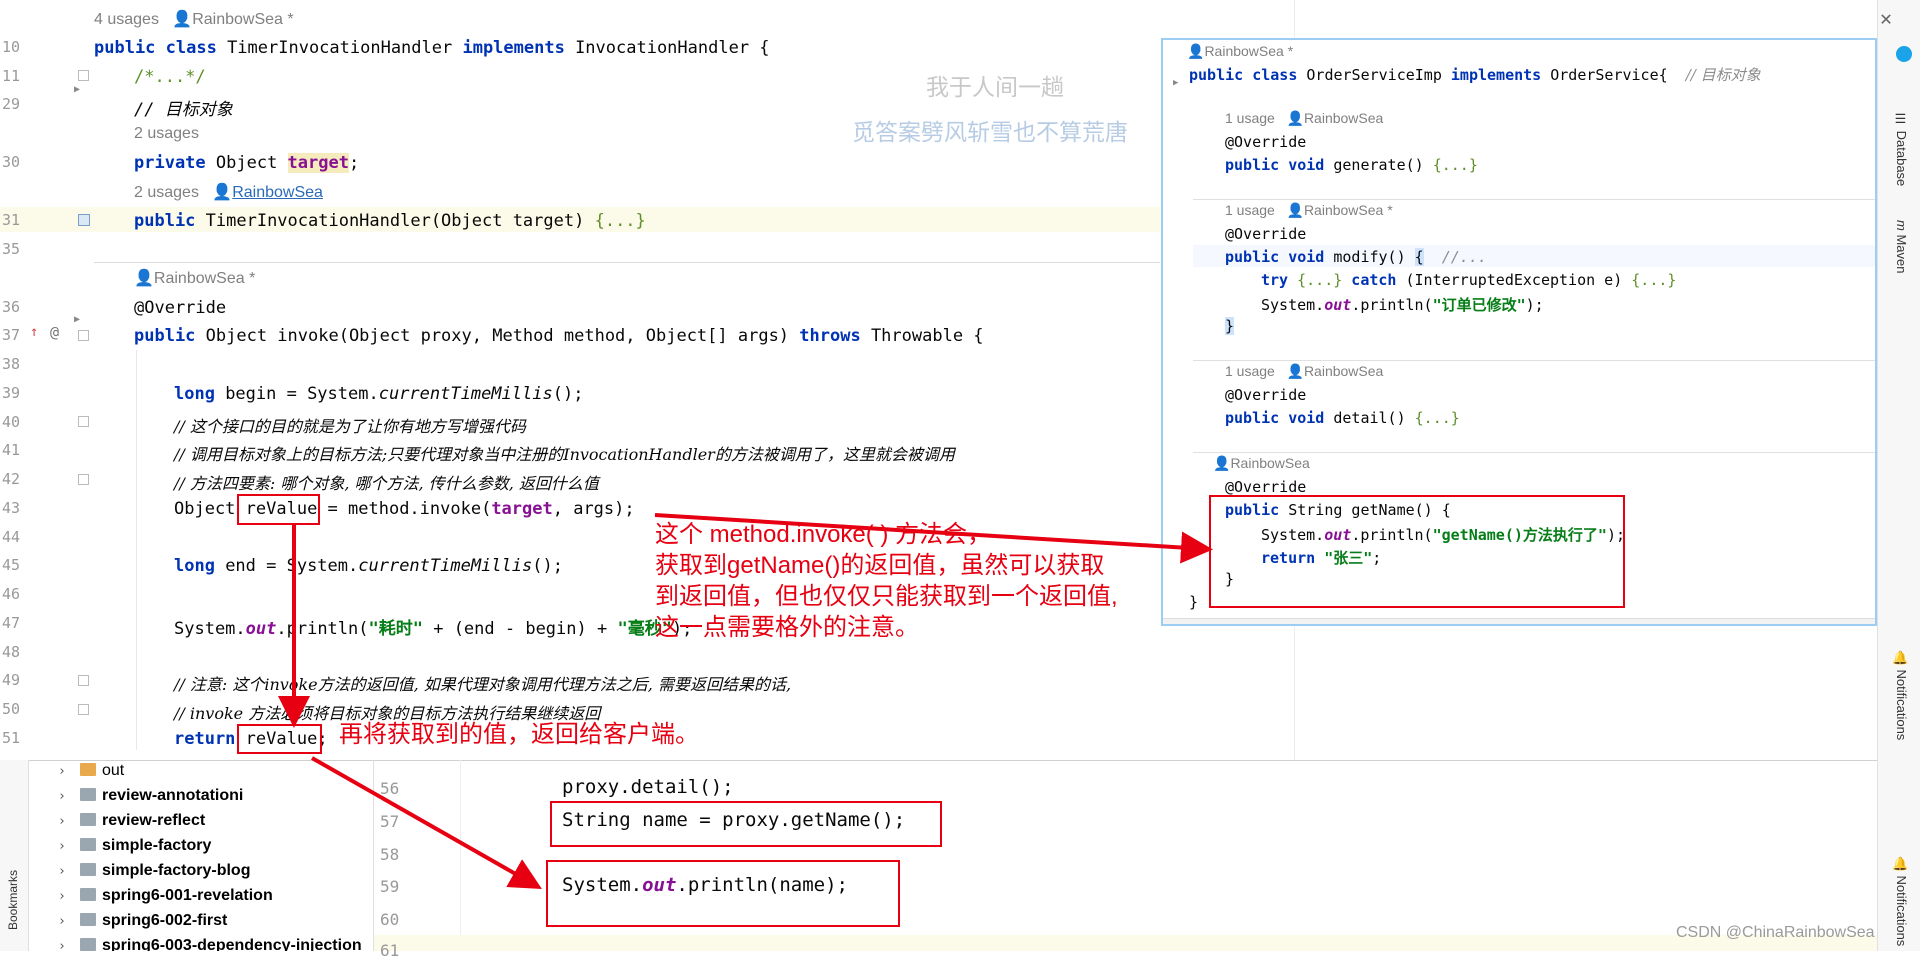 The width and height of the screenshot is (1920, 960). I want to click on arrow-to-println, so click(426, 822).